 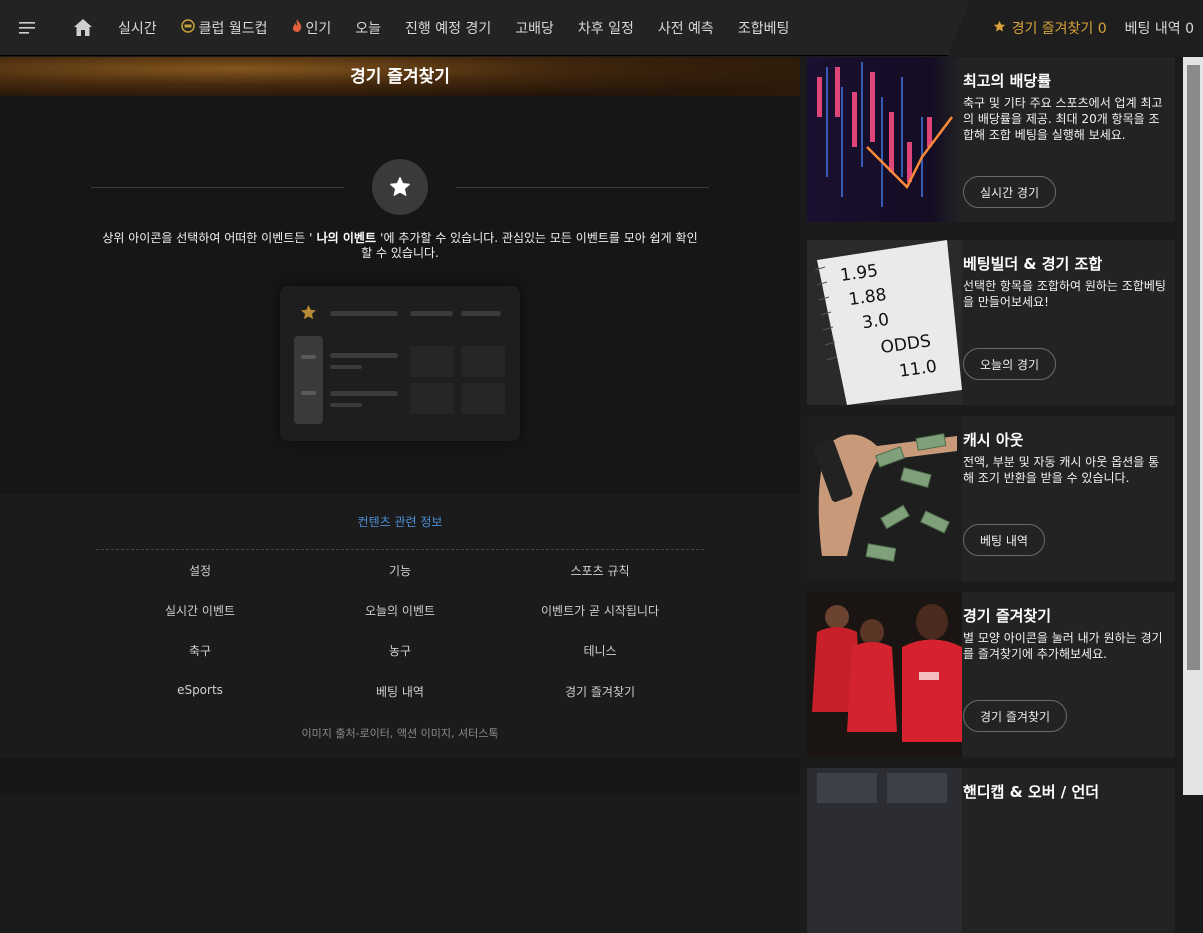 I want to click on page-banner: 경기 즐겨찾기, so click(x=400, y=76).